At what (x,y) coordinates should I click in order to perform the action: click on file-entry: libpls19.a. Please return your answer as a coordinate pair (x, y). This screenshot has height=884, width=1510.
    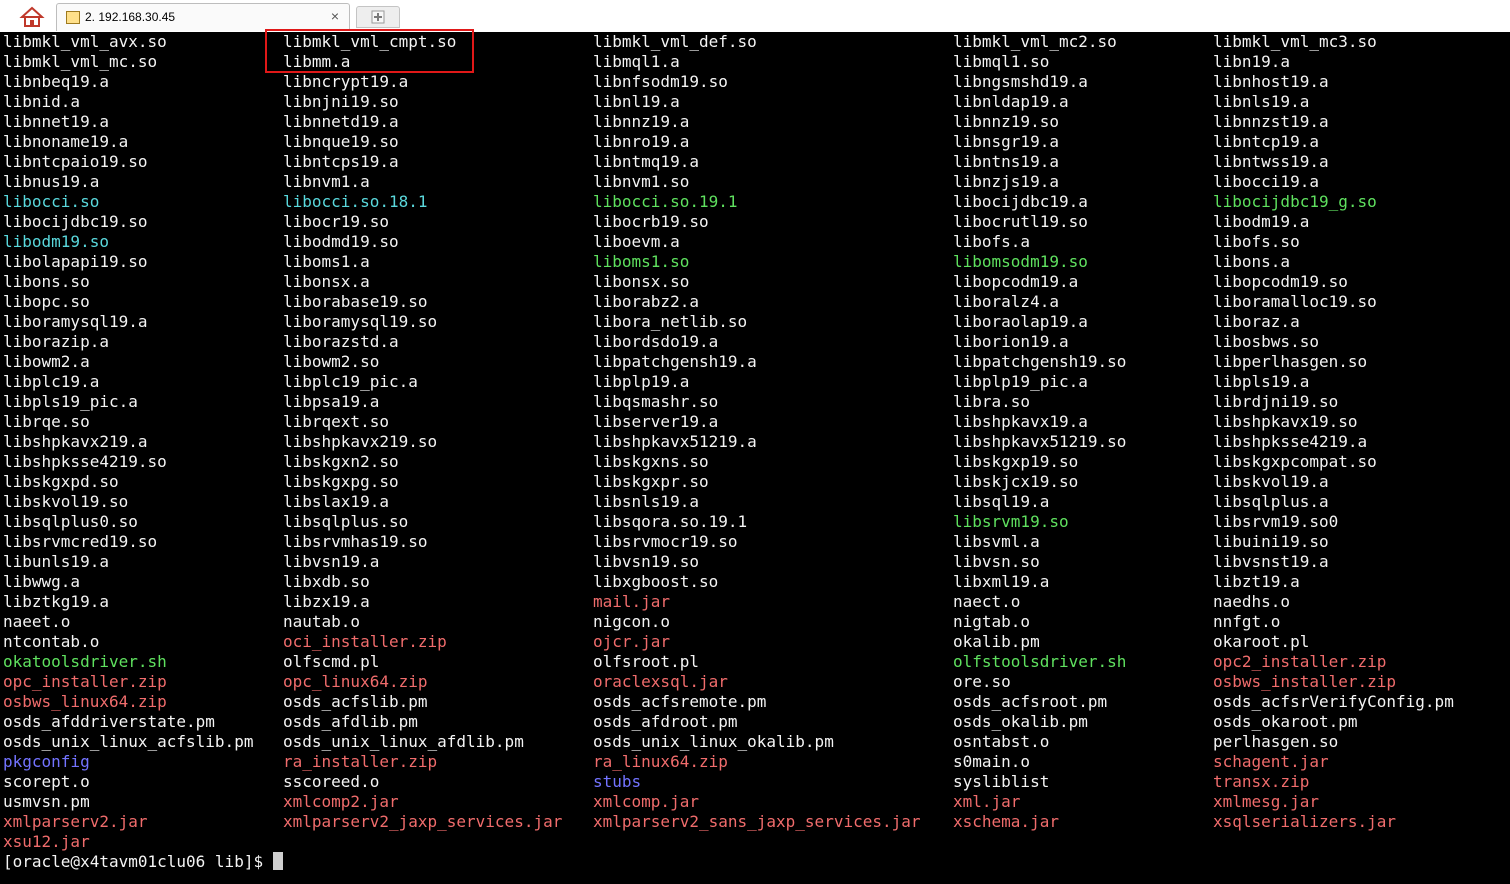
    Looking at the image, I should click on (1261, 381).